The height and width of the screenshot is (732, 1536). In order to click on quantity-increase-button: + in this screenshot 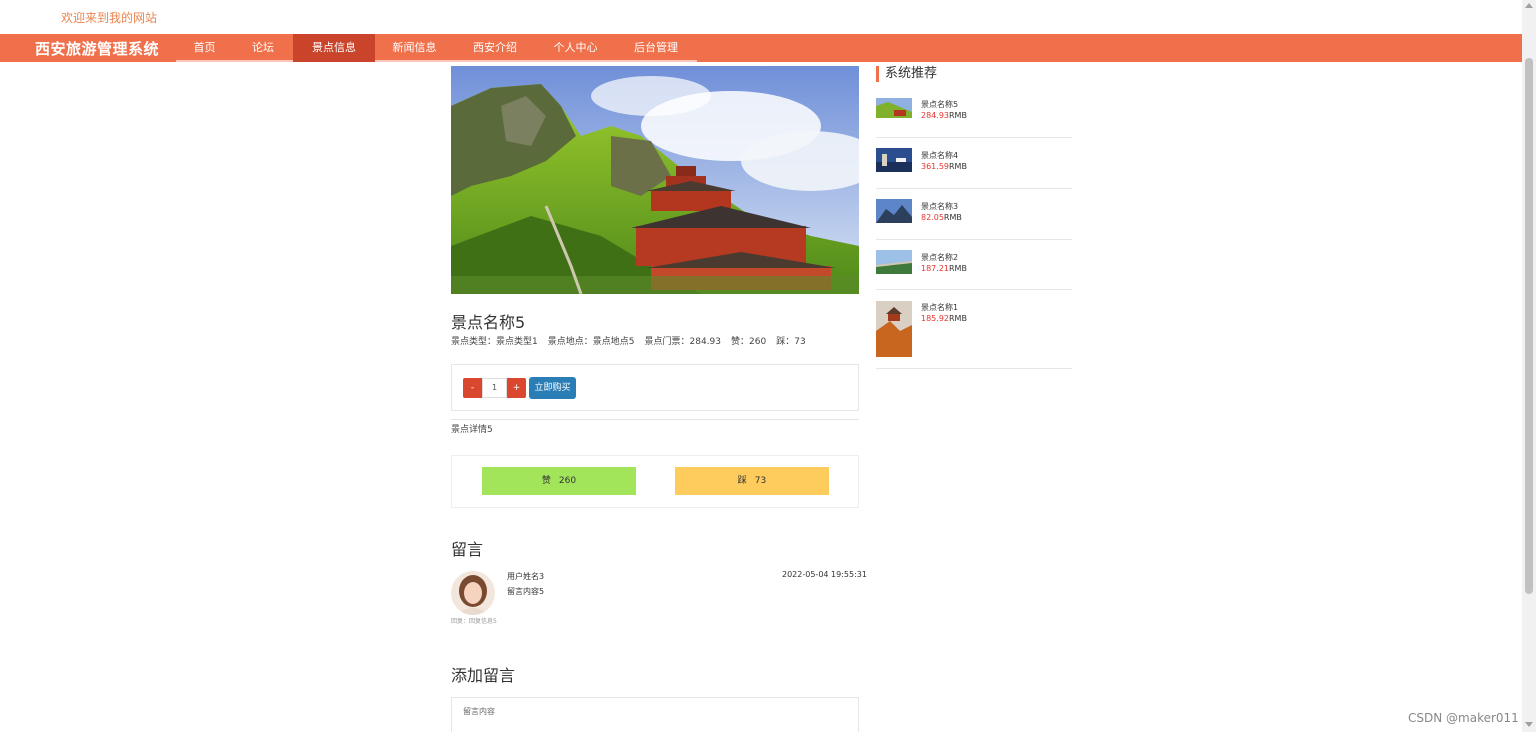, I will do `click(516, 388)`.